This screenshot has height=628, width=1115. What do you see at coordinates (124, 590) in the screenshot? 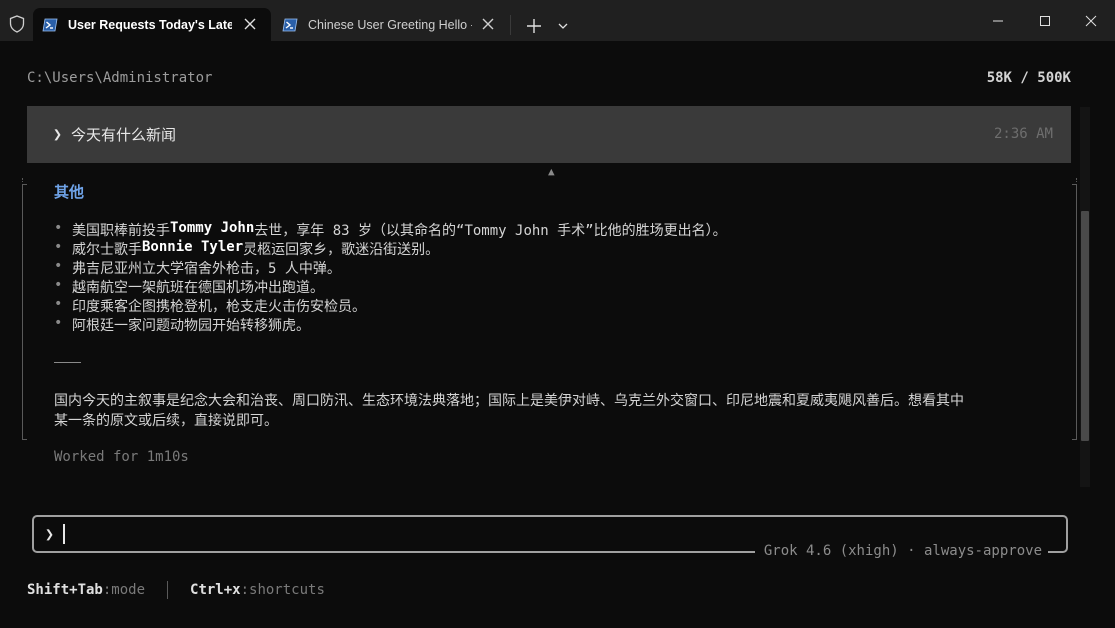
I see `mode-label: :mode` at bounding box center [124, 590].